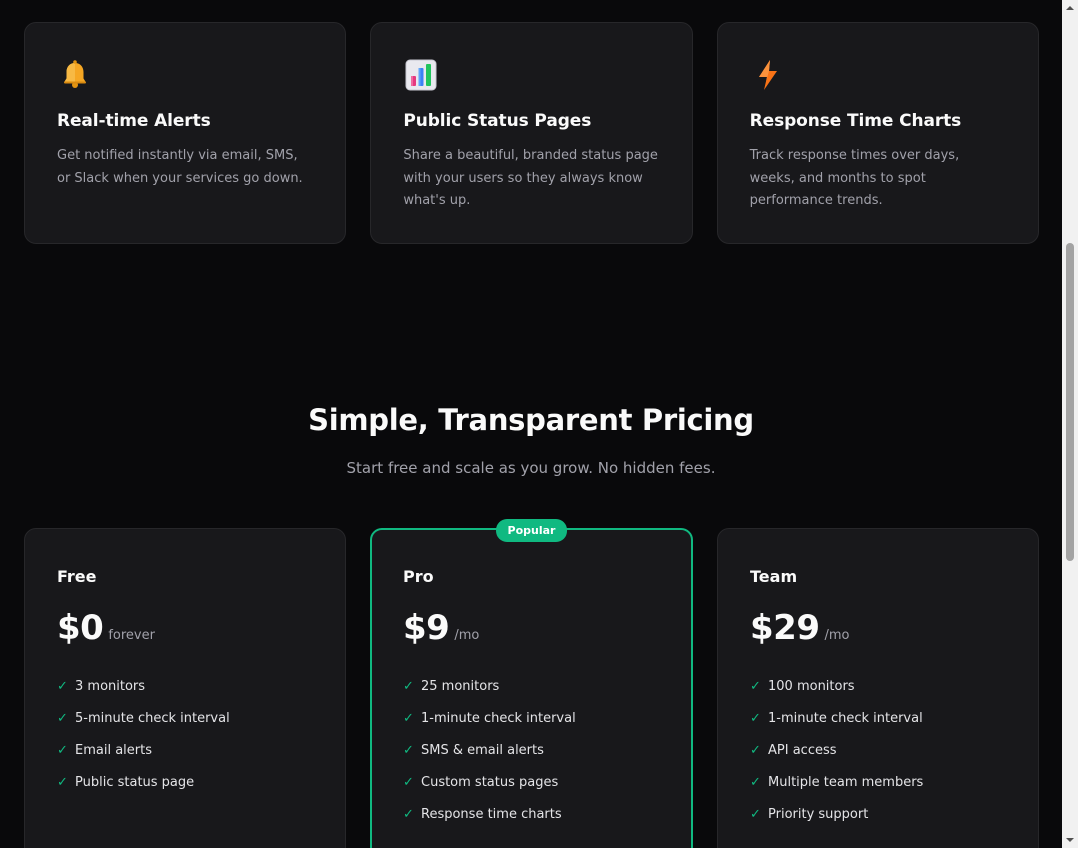 The image size is (1078, 848). I want to click on price-line: $9 /mo, so click(531, 628).